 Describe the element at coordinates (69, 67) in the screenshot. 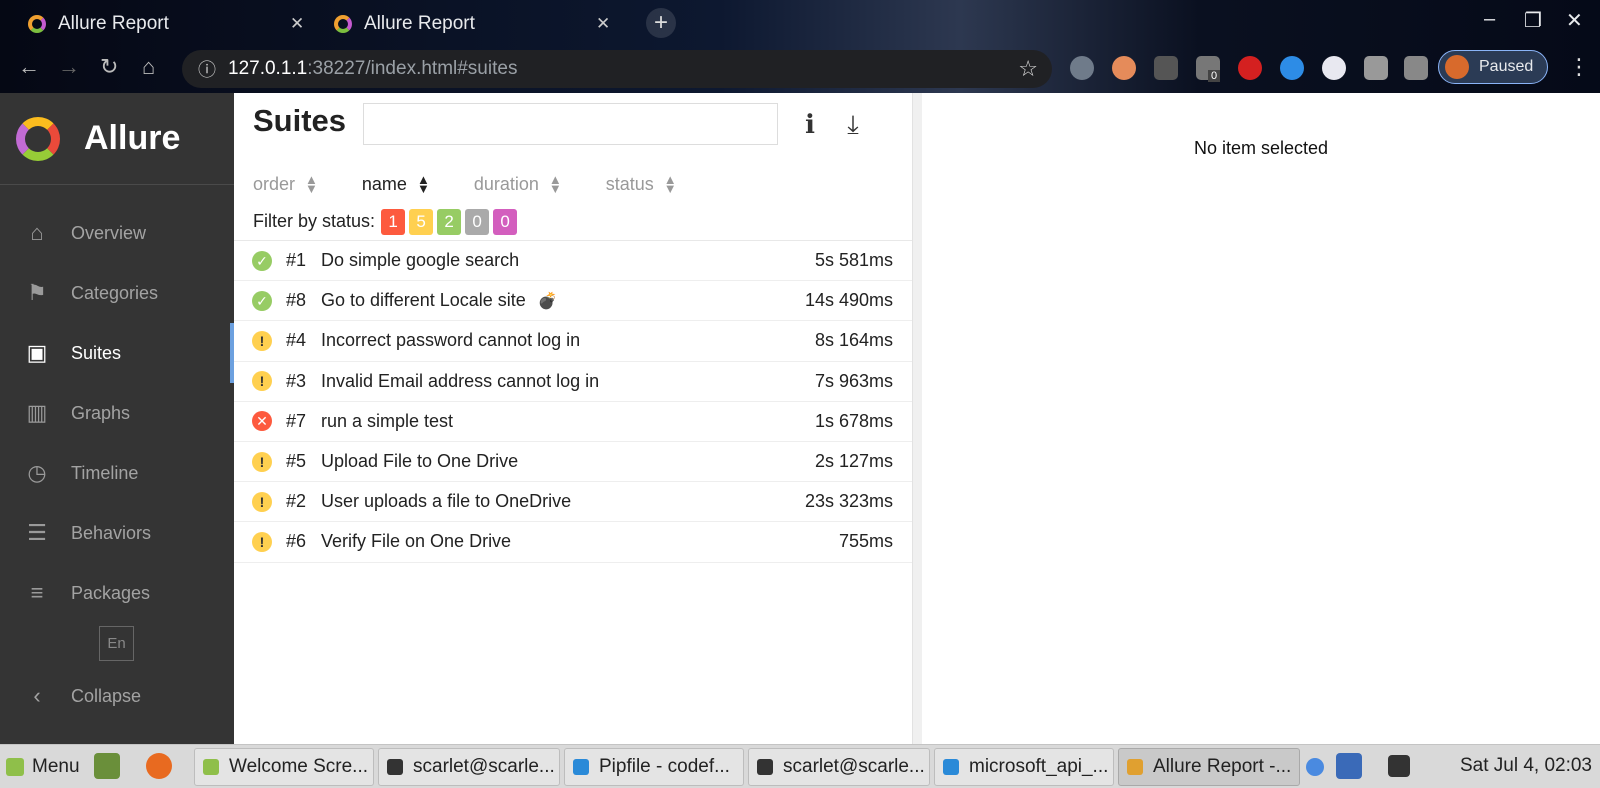

I see `forward-icon: →` at that location.